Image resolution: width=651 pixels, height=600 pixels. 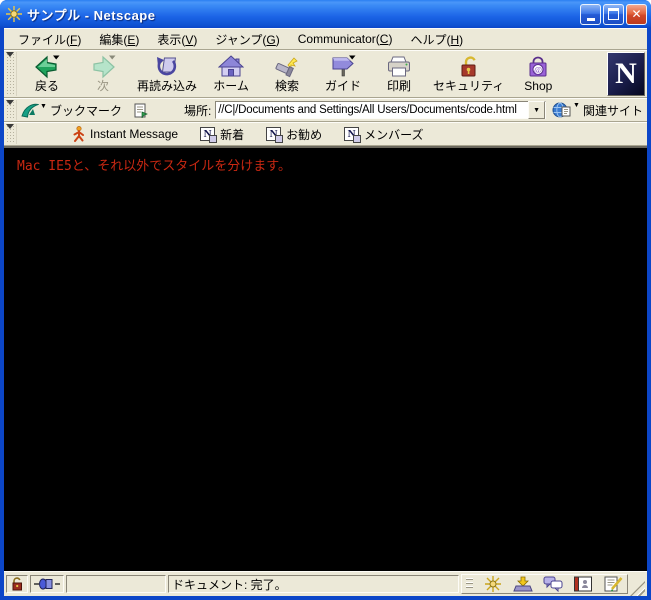 I want to click on online-status-button, so click(x=47, y=584).